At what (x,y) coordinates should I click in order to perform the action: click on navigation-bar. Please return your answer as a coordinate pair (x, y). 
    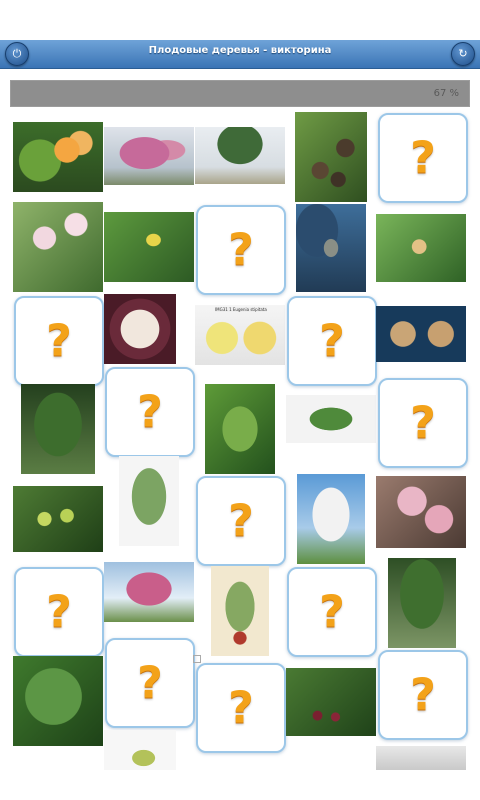
    Looking at the image, I should click on (240, 785).